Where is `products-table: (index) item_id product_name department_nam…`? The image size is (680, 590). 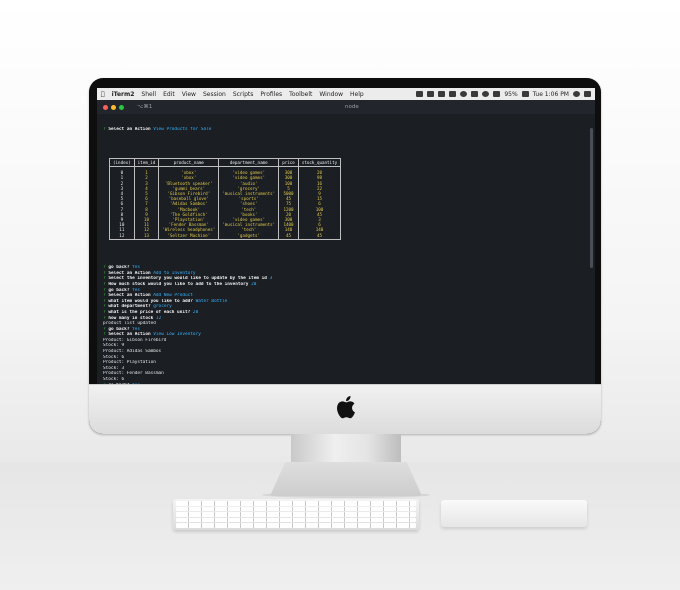 products-table: (index) item_id product_name department_nam… is located at coordinates (225, 199).